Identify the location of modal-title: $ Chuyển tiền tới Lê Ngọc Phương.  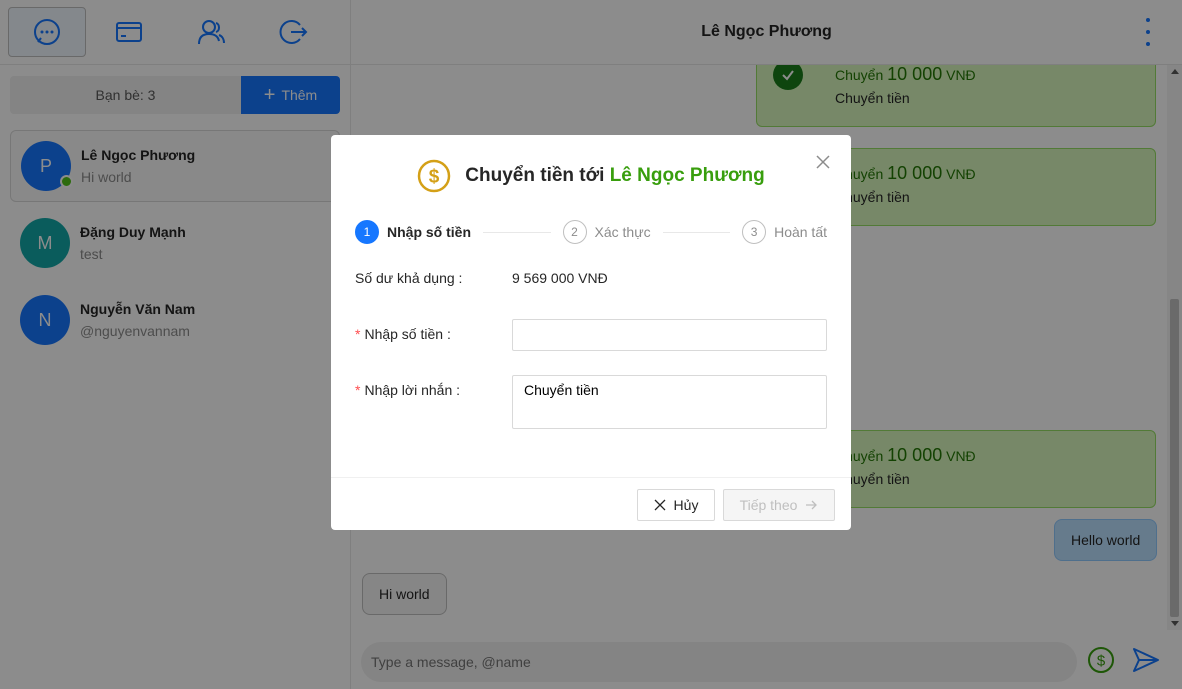
(591, 176).